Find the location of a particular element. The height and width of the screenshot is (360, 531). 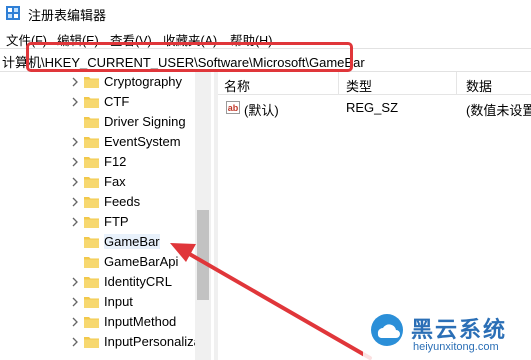

annotation-arrow is located at coordinates (271, 301).